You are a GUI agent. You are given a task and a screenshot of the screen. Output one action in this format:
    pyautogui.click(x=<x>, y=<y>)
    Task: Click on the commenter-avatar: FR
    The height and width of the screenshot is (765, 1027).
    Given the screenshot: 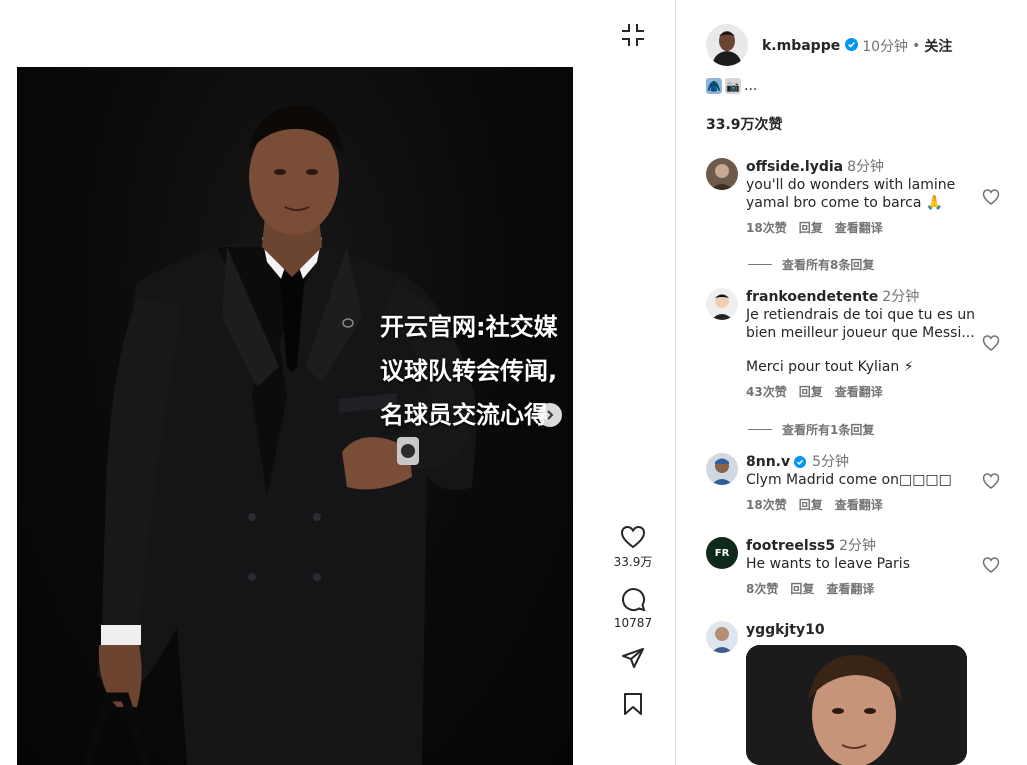 What is the action you would take?
    pyautogui.click(x=722, y=553)
    